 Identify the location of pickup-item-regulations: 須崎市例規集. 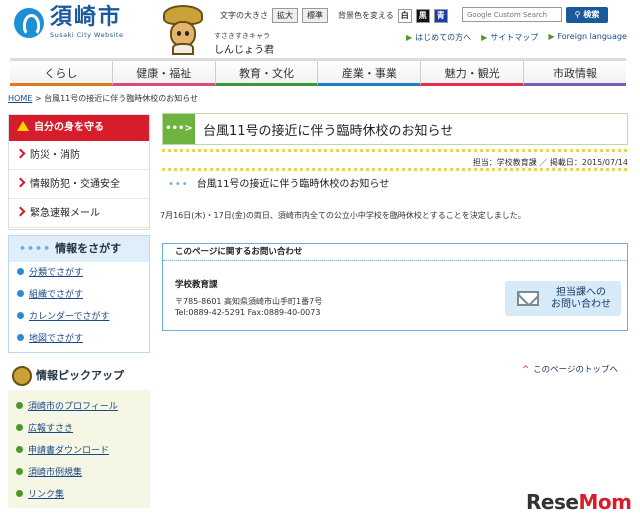
(79, 473).